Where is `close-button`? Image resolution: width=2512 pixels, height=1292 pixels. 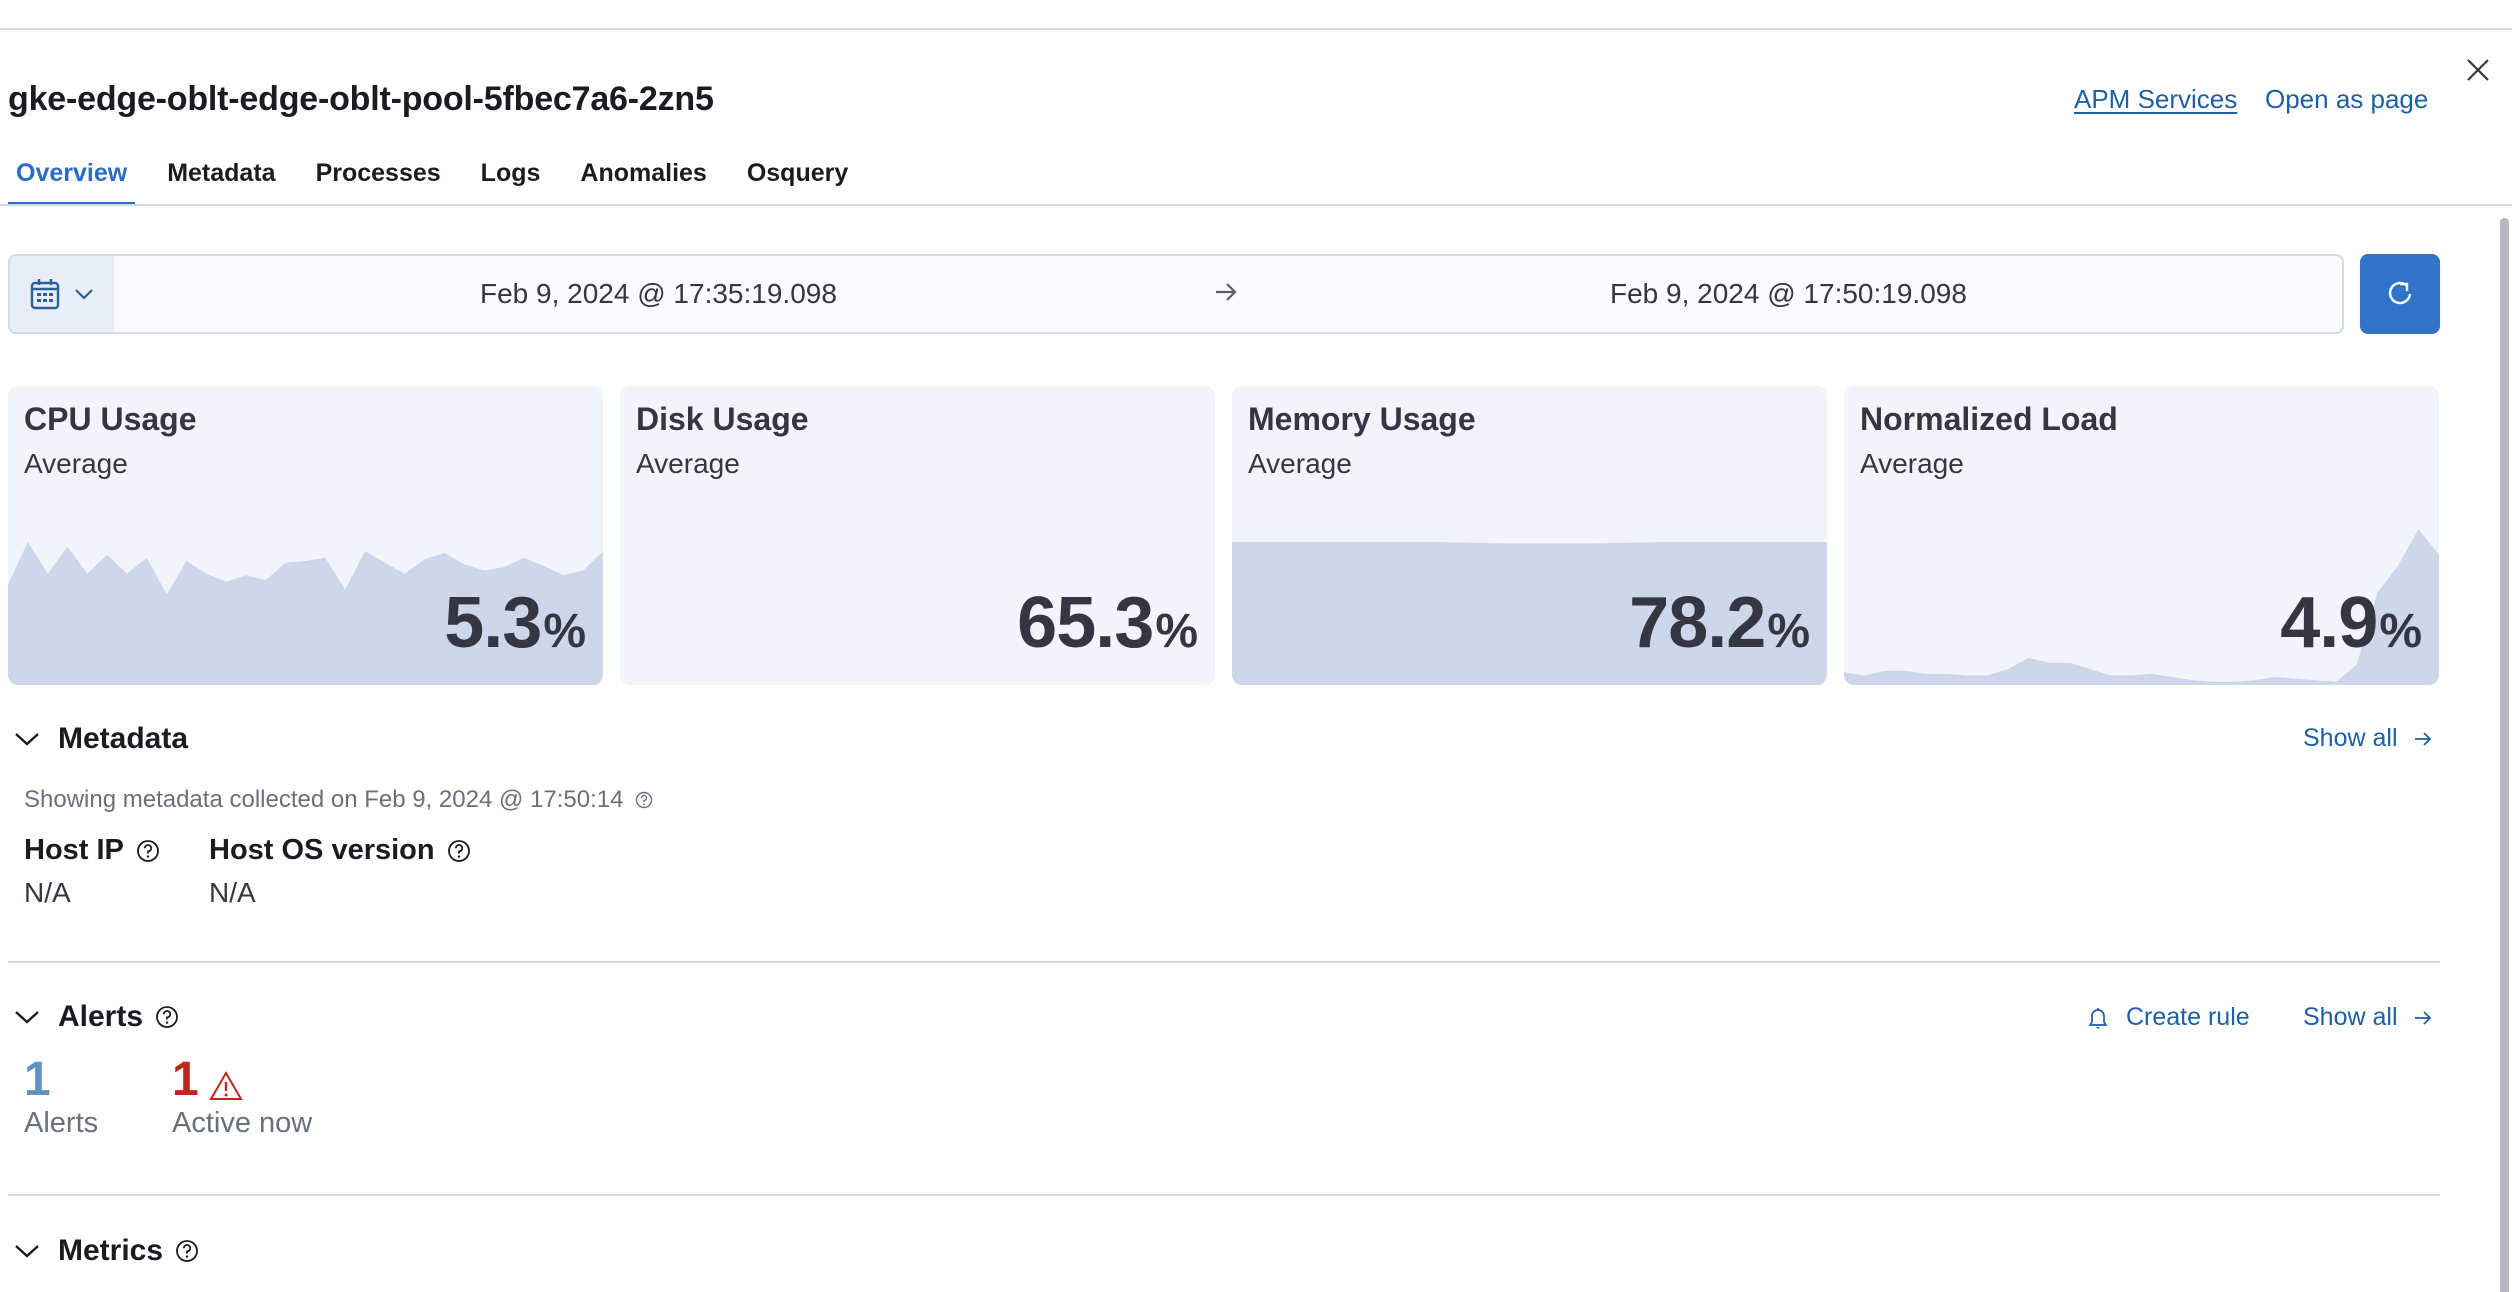 close-button is located at coordinates (2478, 70).